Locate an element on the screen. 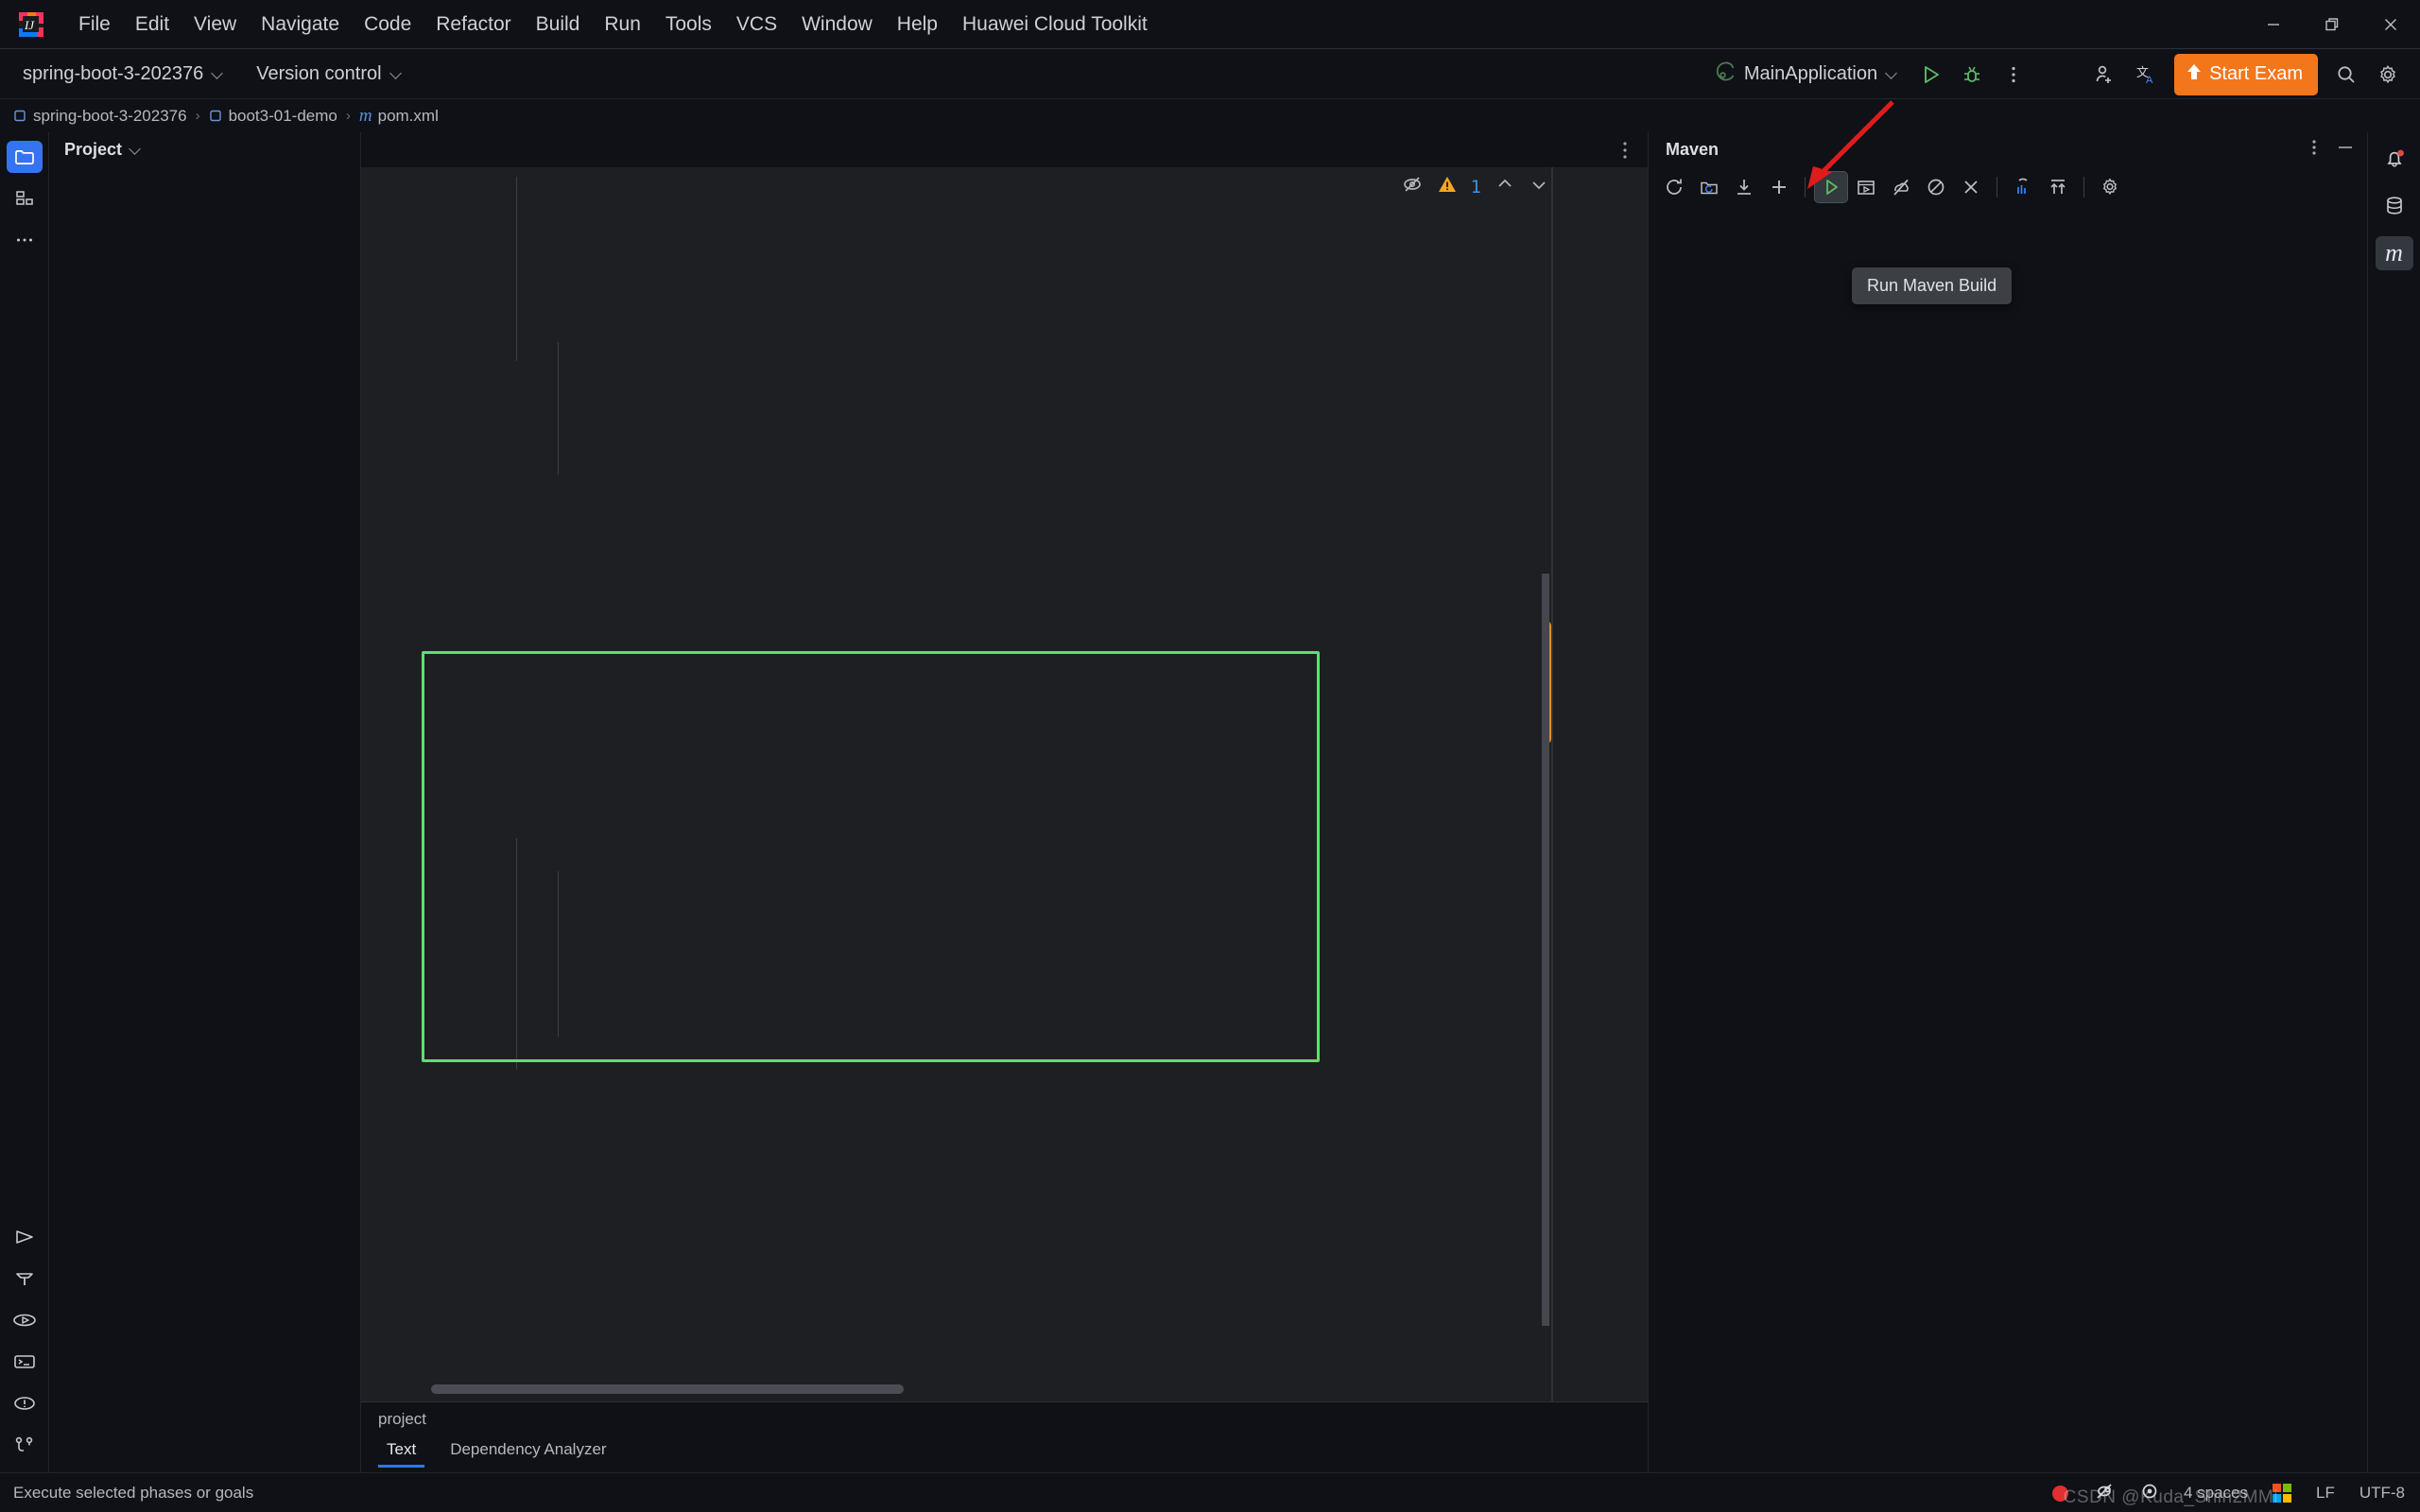 This screenshot has width=2420, height=1512. project-icon is located at coordinates (24, 157).